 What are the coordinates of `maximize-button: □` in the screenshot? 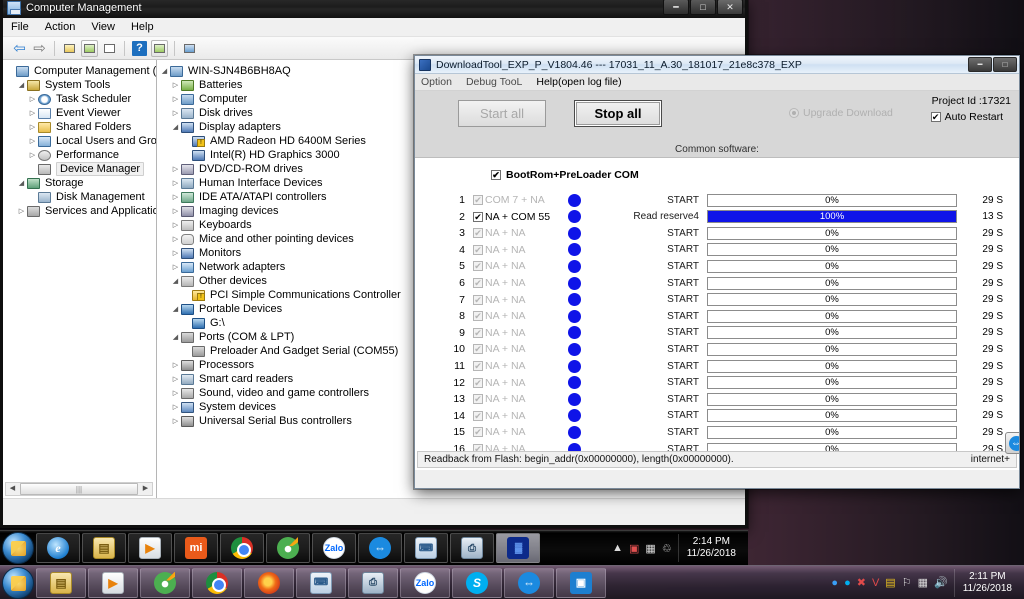 It's located at (703, 7).